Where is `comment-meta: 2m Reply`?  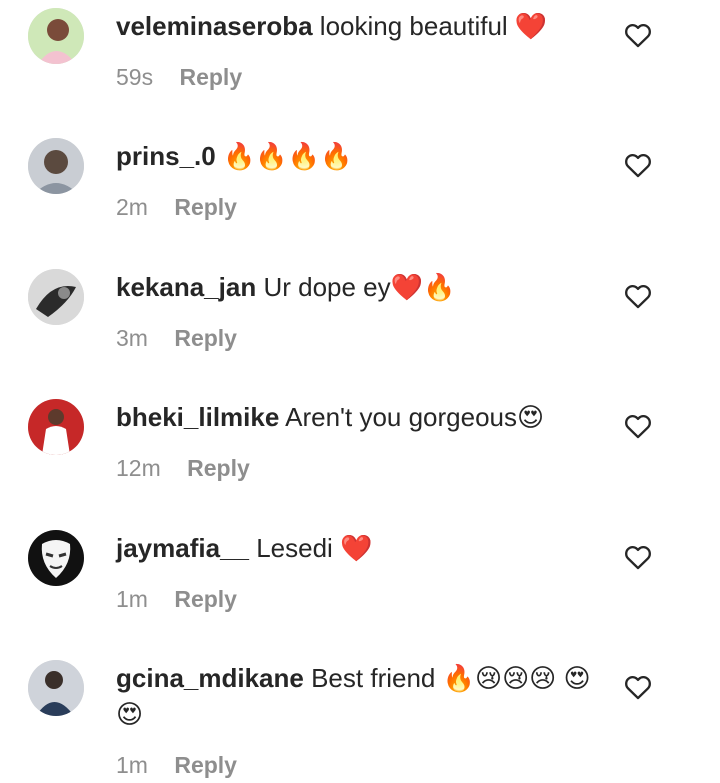 comment-meta: 2m Reply is located at coordinates (176, 207).